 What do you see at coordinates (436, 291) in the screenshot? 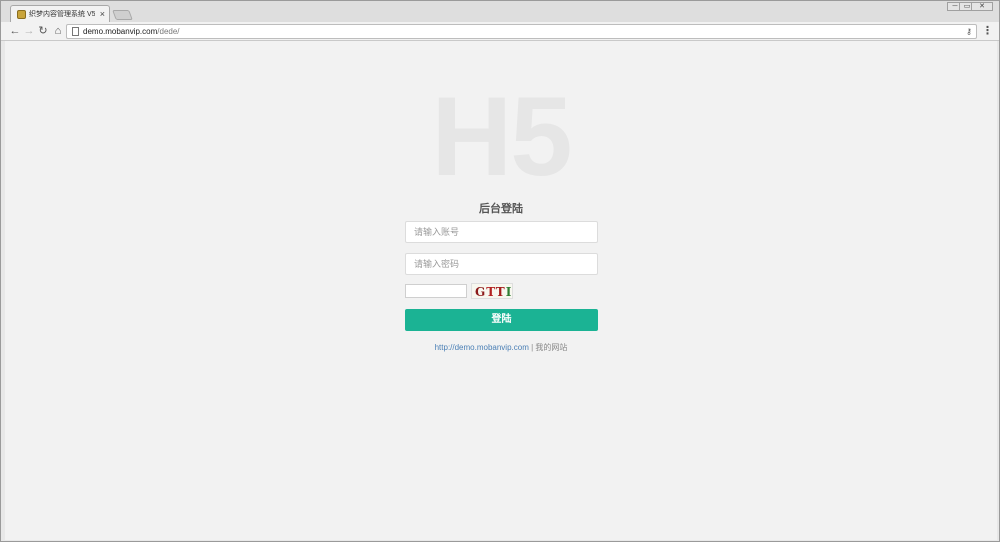
I see `captcha-input` at bounding box center [436, 291].